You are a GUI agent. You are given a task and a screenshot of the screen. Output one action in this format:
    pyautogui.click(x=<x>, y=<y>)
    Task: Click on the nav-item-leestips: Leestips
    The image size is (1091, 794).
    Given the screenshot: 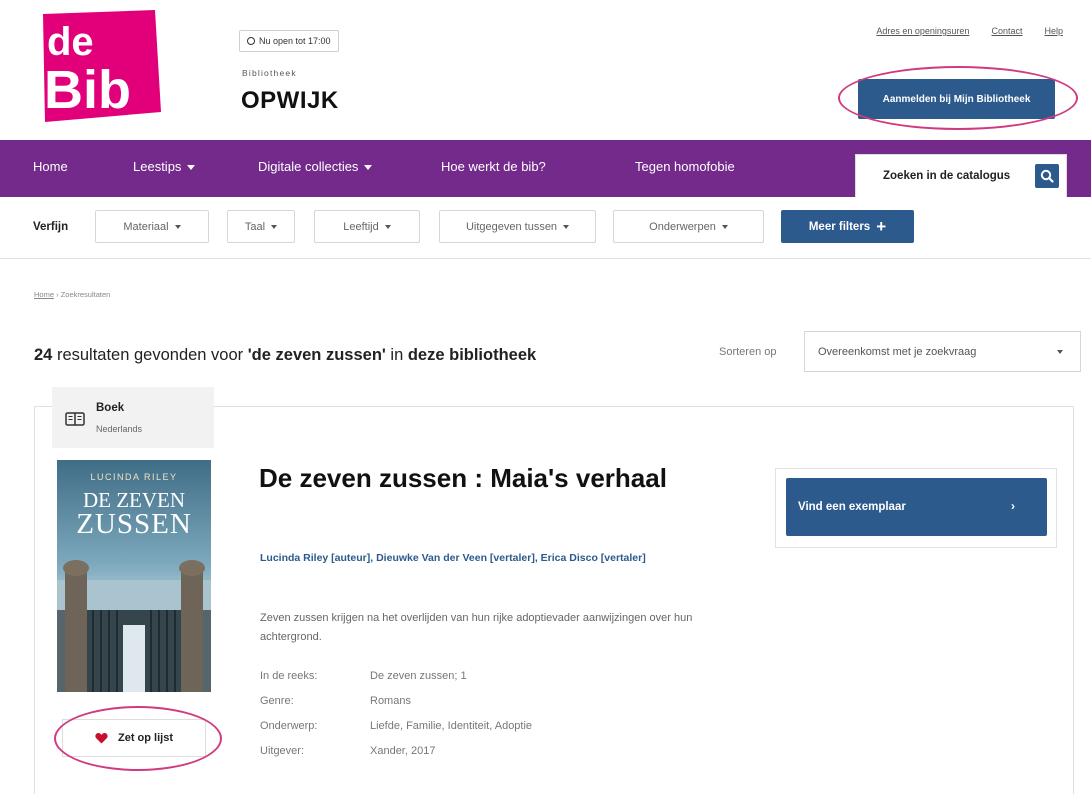 What is the action you would take?
    pyautogui.click(x=164, y=166)
    